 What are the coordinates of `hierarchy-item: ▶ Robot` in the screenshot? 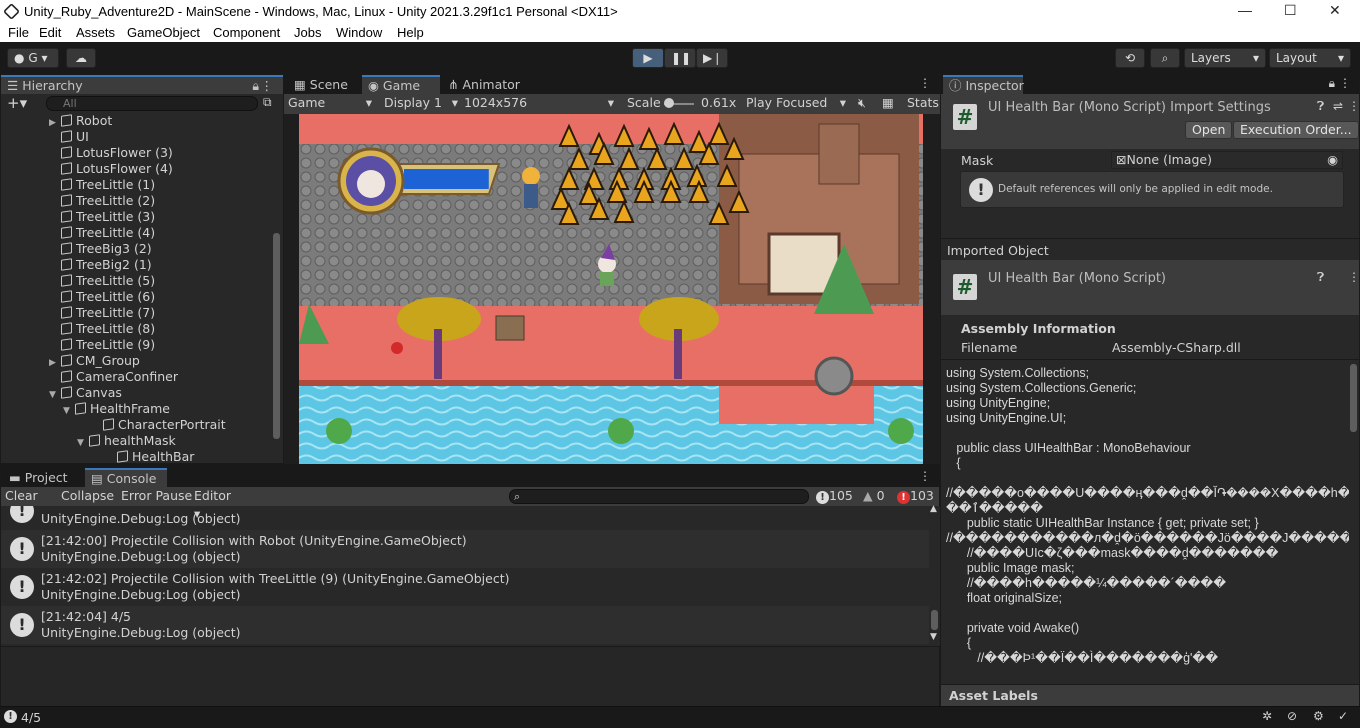 It's located at (130, 121).